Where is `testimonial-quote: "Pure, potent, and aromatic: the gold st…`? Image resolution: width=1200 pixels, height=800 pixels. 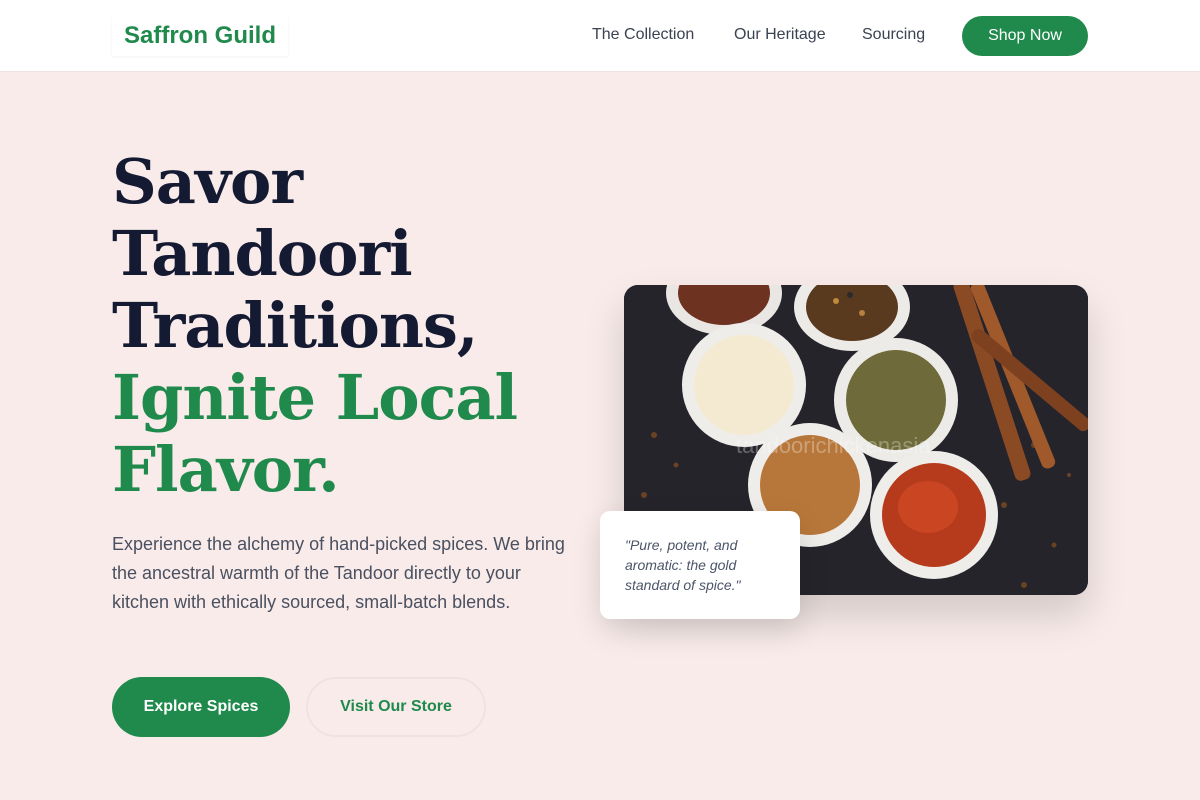
testimonial-quote: "Pure, potent, and aromatic: the gold st… is located at coordinates (683, 565).